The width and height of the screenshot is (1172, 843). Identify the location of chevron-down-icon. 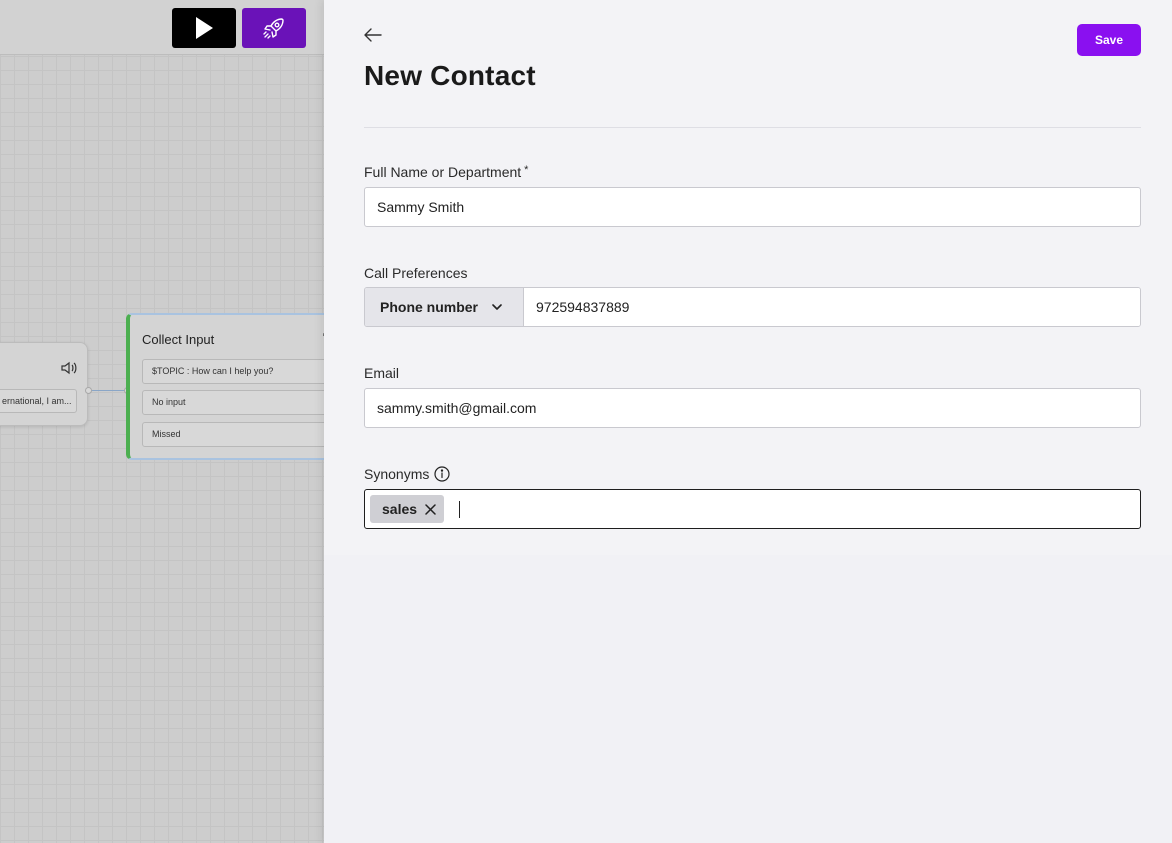
(497, 307).